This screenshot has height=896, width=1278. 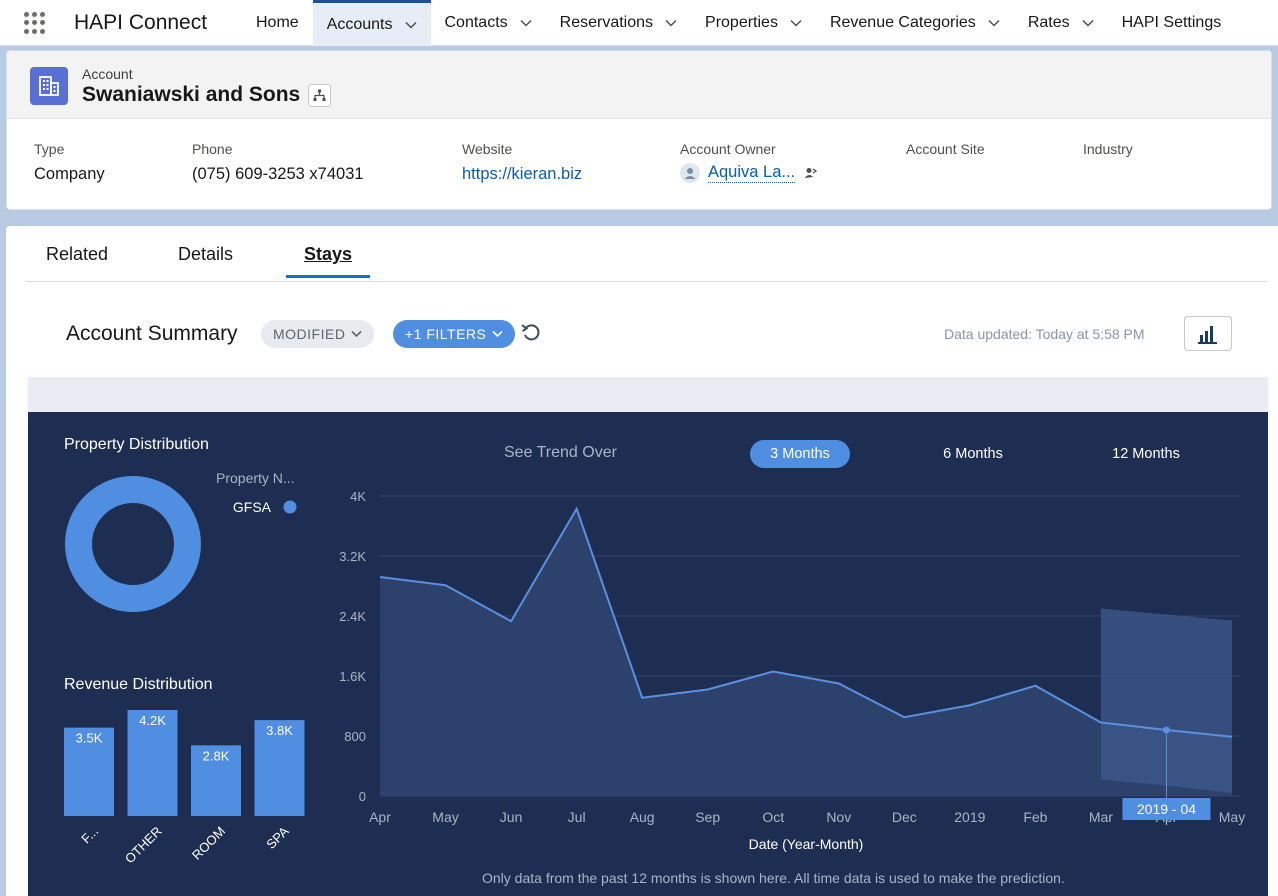 What do you see at coordinates (1108, 149) in the screenshot?
I see `field-label: Industry` at bounding box center [1108, 149].